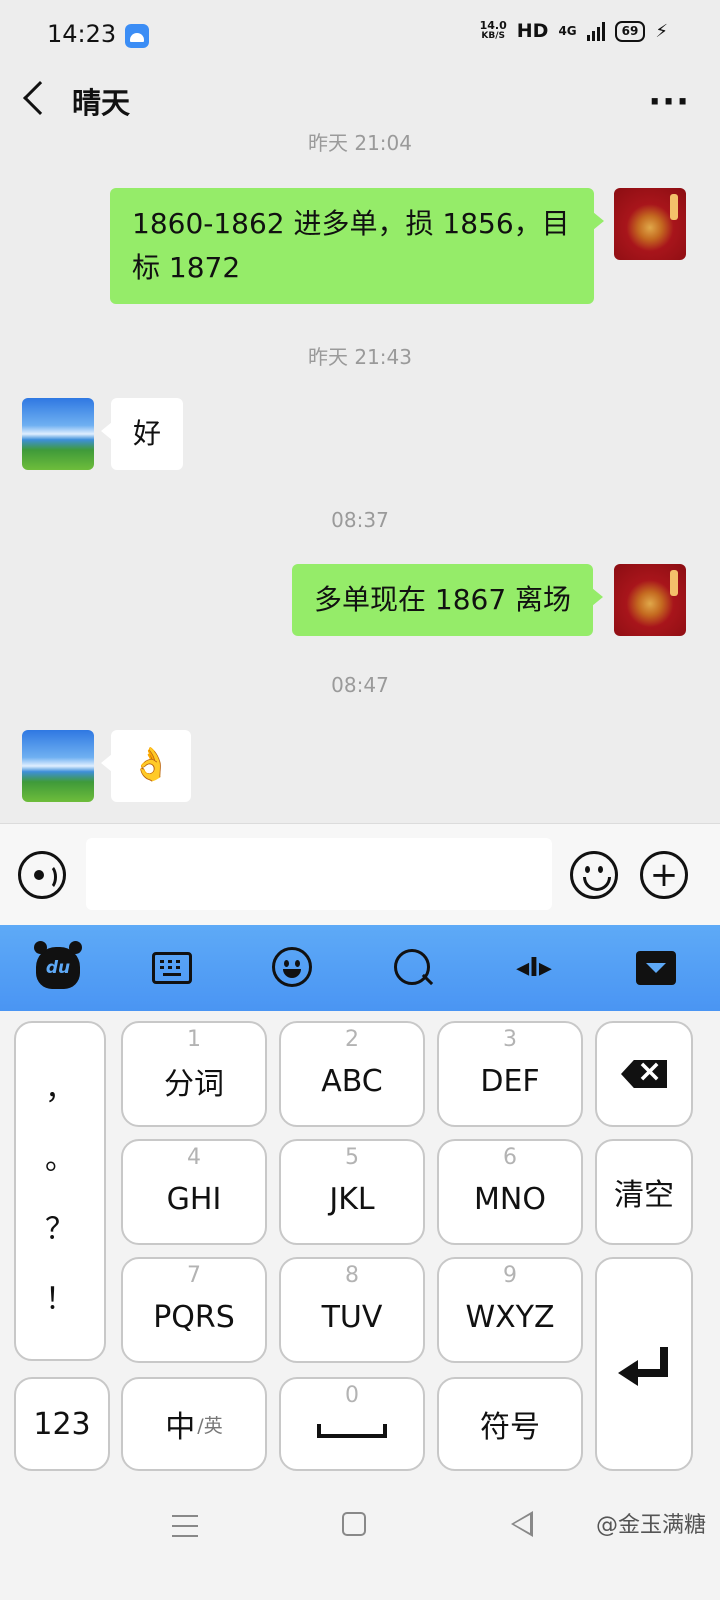  What do you see at coordinates (595, 31) in the screenshot?
I see `signal-icon` at bounding box center [595, 31].